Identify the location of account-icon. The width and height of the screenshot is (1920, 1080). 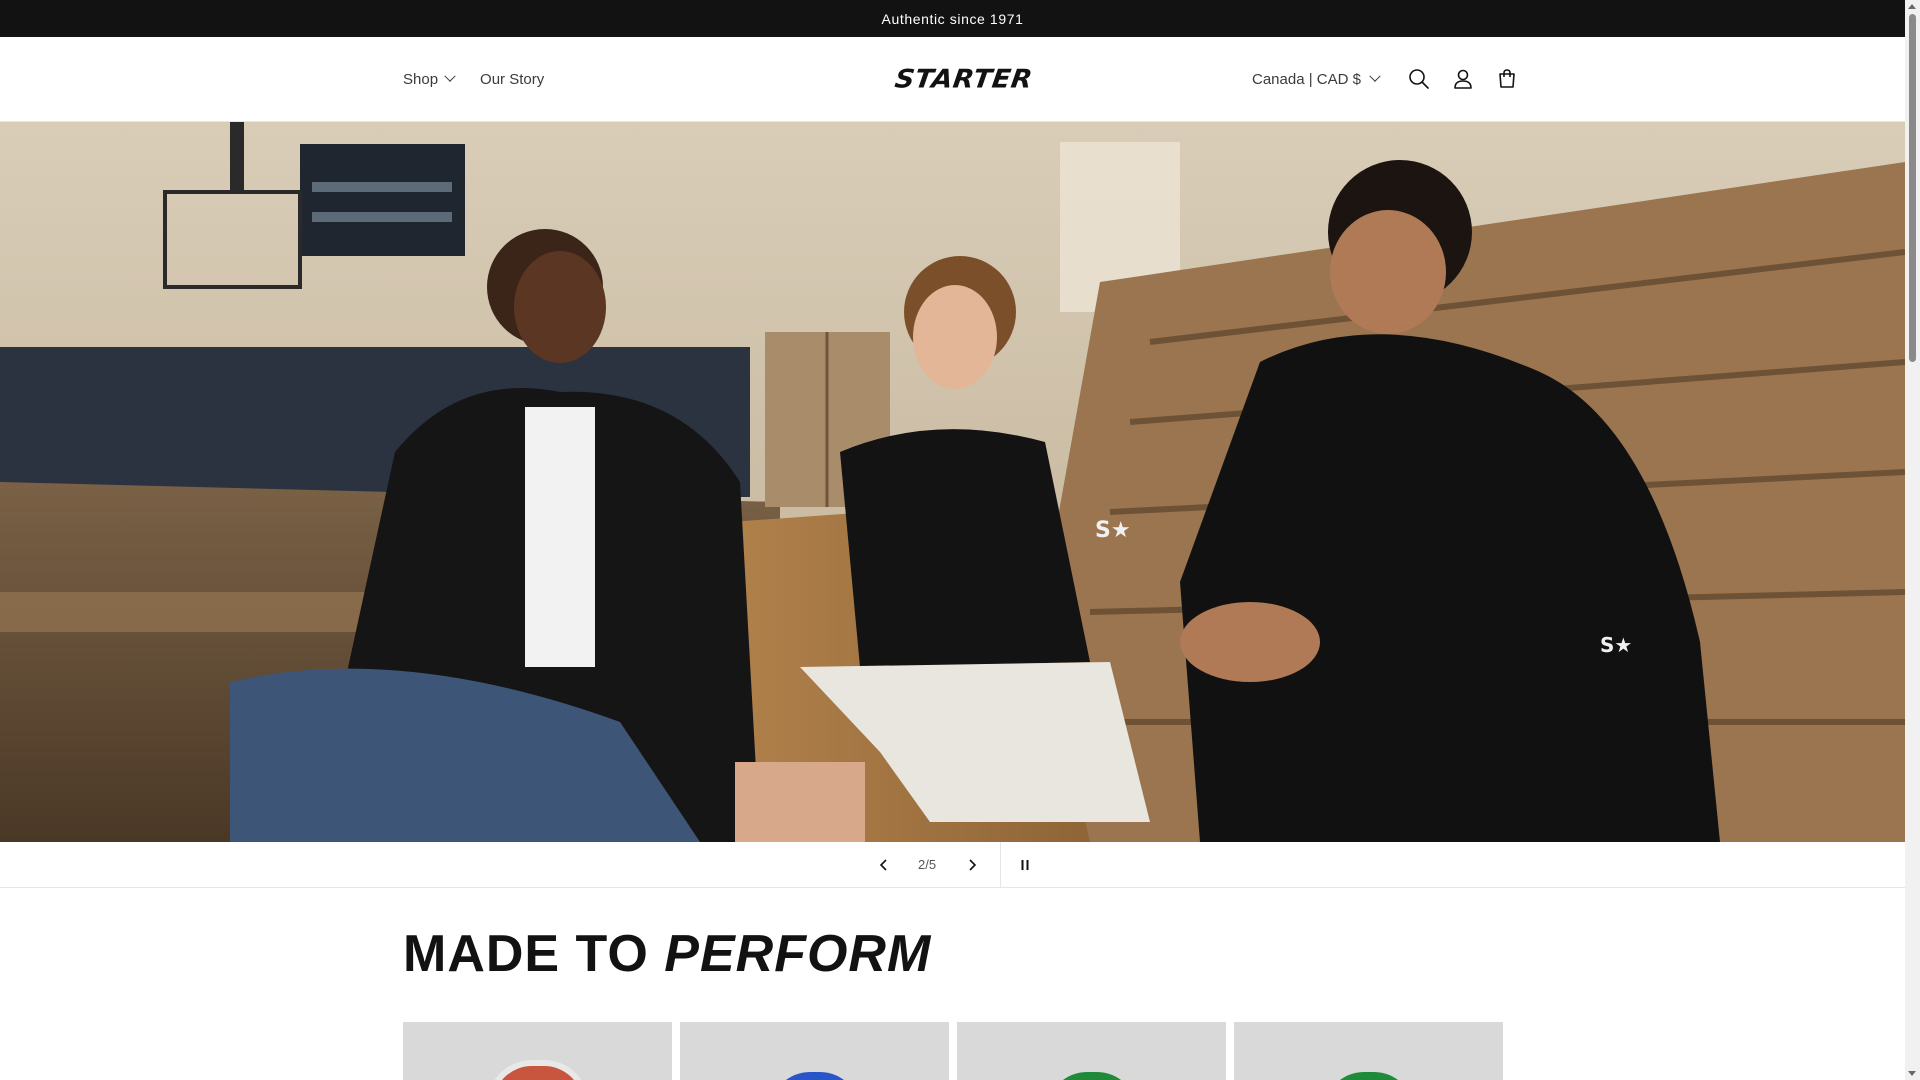
(1463, 79).